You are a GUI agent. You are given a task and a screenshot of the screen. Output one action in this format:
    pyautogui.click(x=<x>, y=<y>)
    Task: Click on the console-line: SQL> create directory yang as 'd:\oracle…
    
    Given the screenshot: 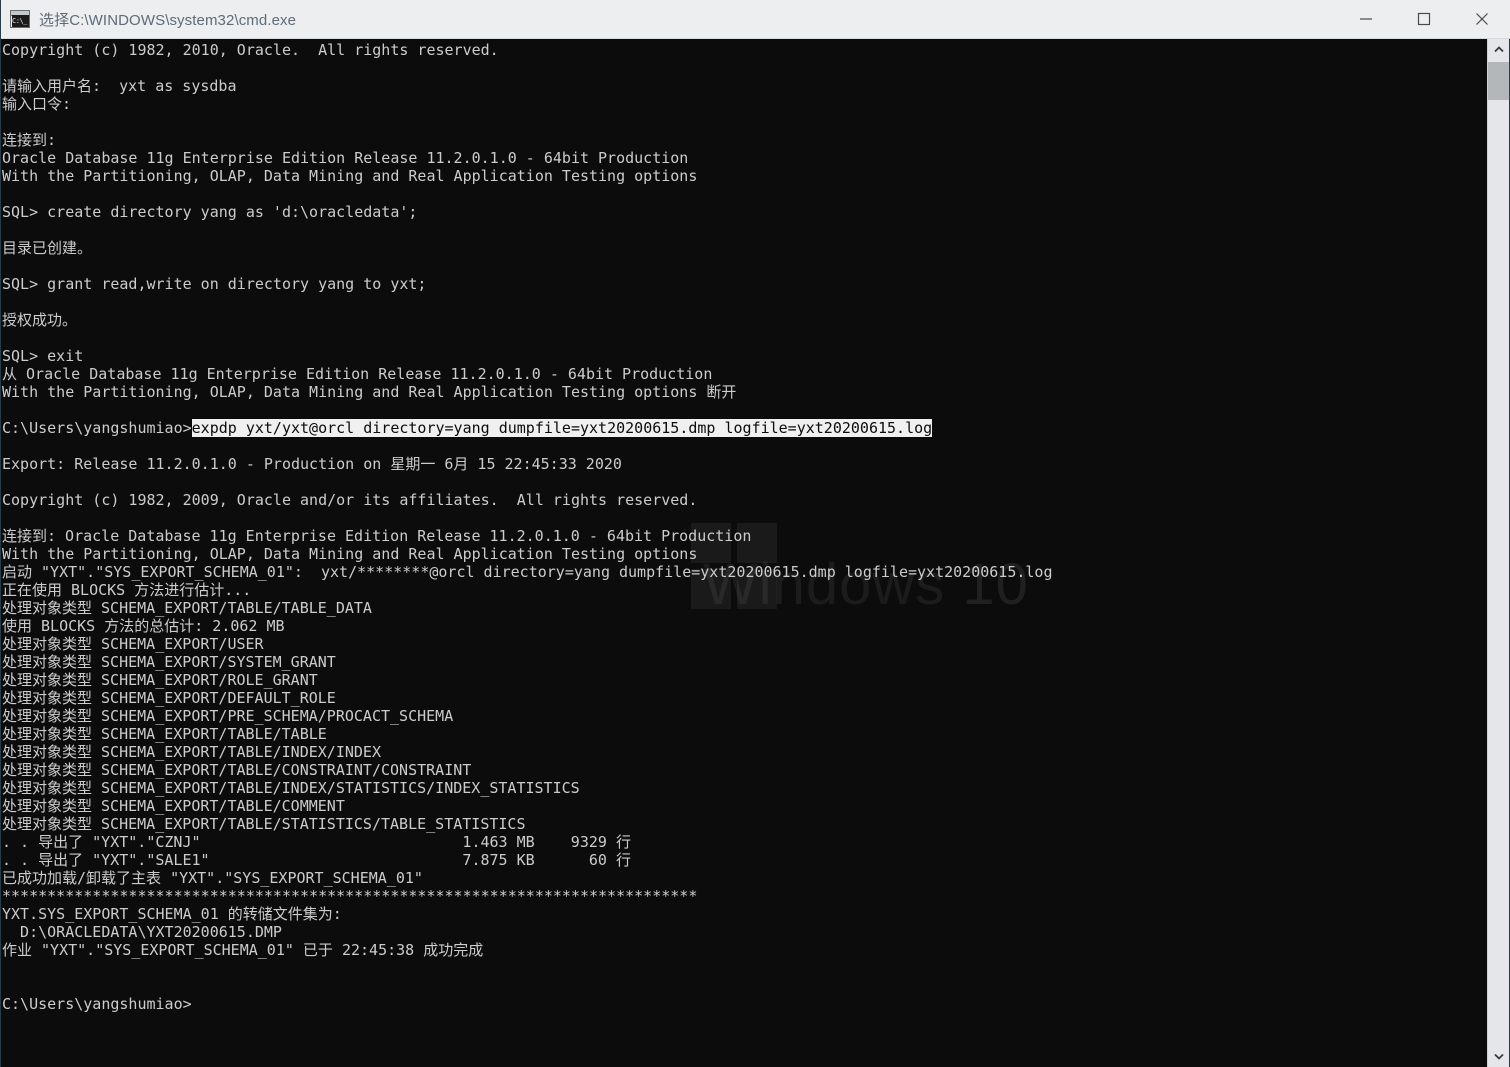 What is the action you would take?
    pyautogui.click(x=210, y=212)
    